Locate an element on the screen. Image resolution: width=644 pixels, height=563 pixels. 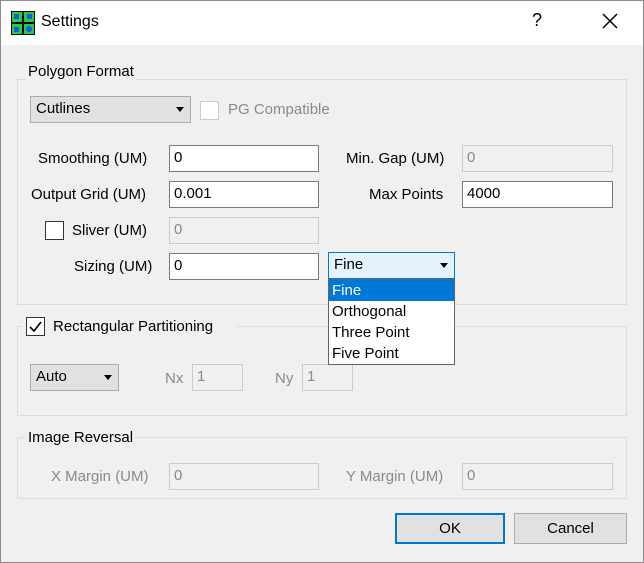
sizing-mode-select: Fine is located at coordinates (391, 265).